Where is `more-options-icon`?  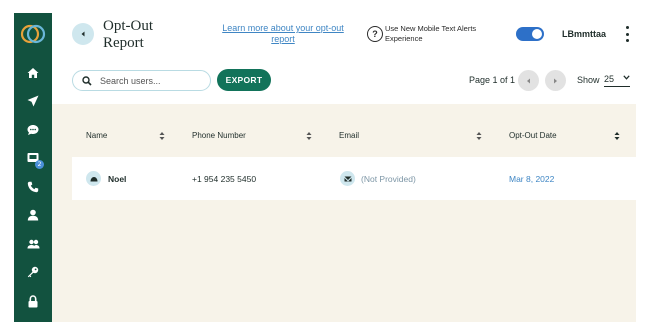
more-options-icon is located at coordinates (627, 34).